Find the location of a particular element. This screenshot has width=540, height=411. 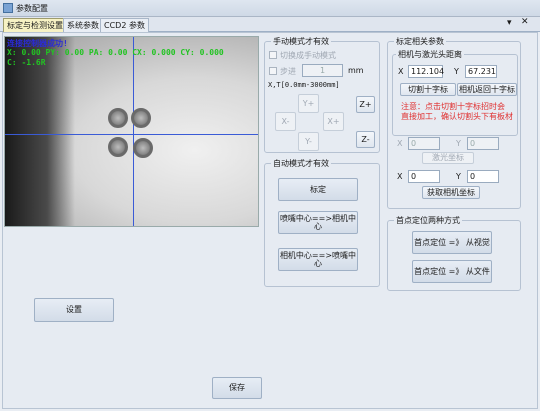

laser-coord-button: 激光坐标 is located at coordinates (448, 158).